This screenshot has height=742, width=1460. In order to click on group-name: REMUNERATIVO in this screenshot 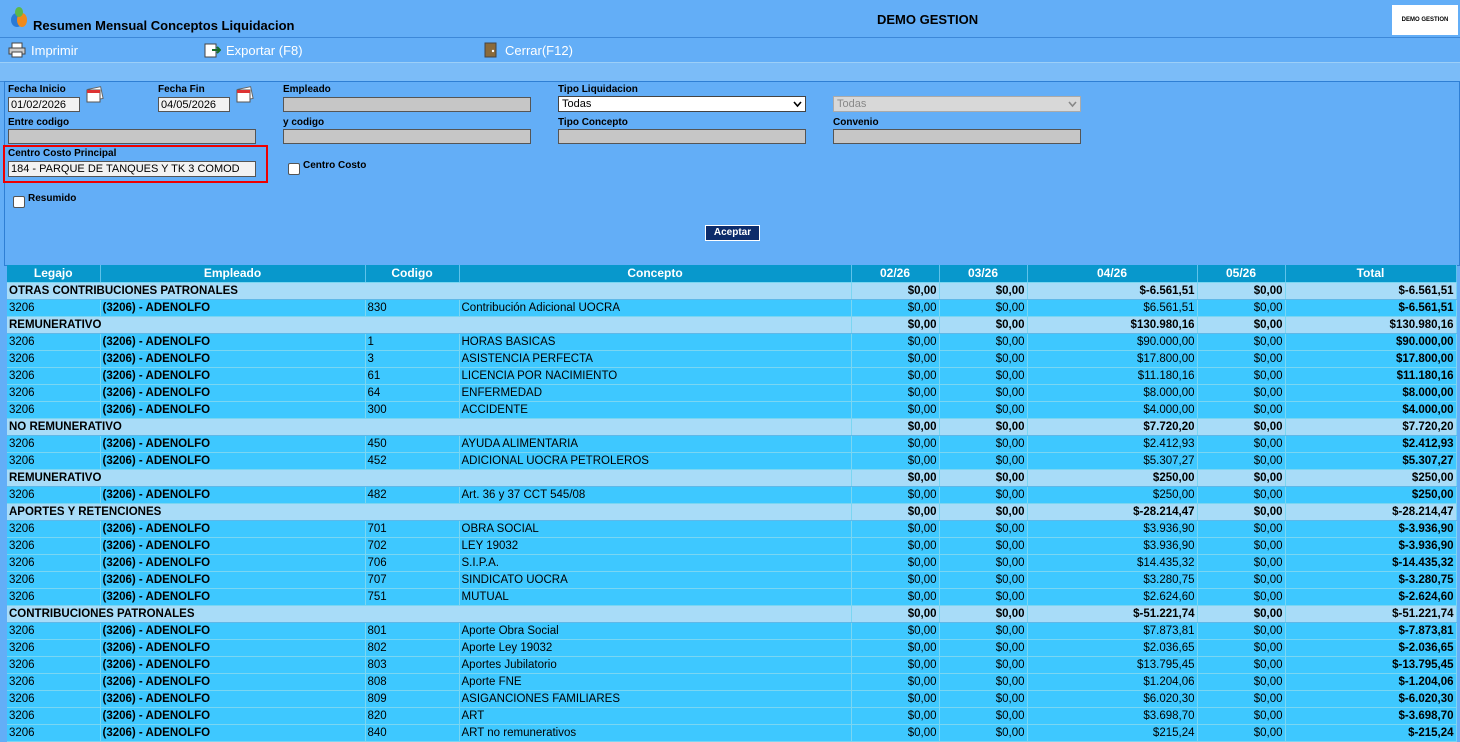, I will do `click(429, 478)`.